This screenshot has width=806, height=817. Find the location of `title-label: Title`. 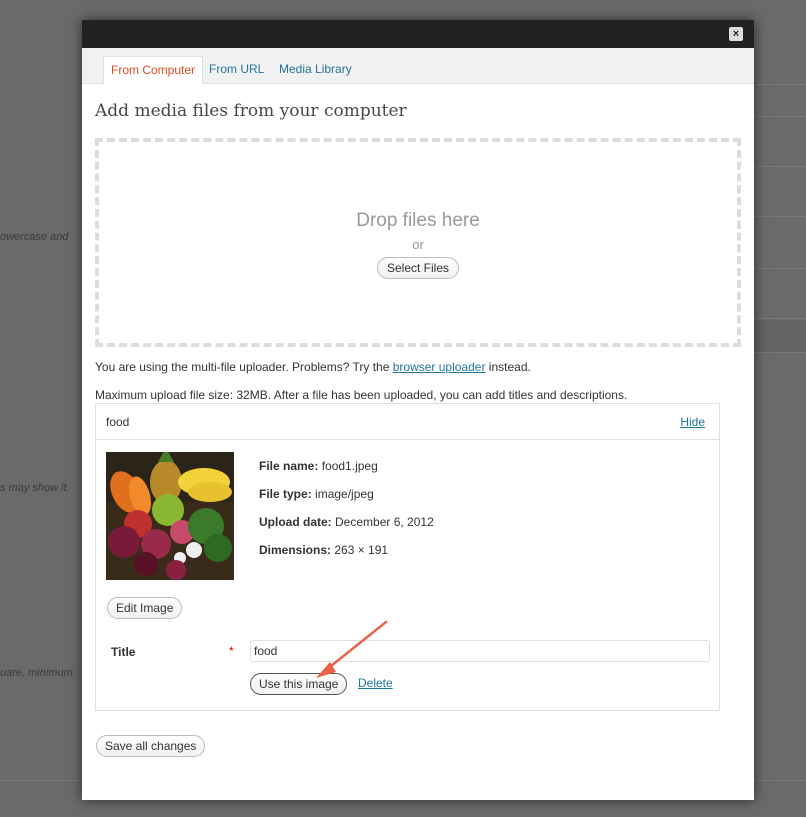

title-label: Title is located at coordinates (123, 652).